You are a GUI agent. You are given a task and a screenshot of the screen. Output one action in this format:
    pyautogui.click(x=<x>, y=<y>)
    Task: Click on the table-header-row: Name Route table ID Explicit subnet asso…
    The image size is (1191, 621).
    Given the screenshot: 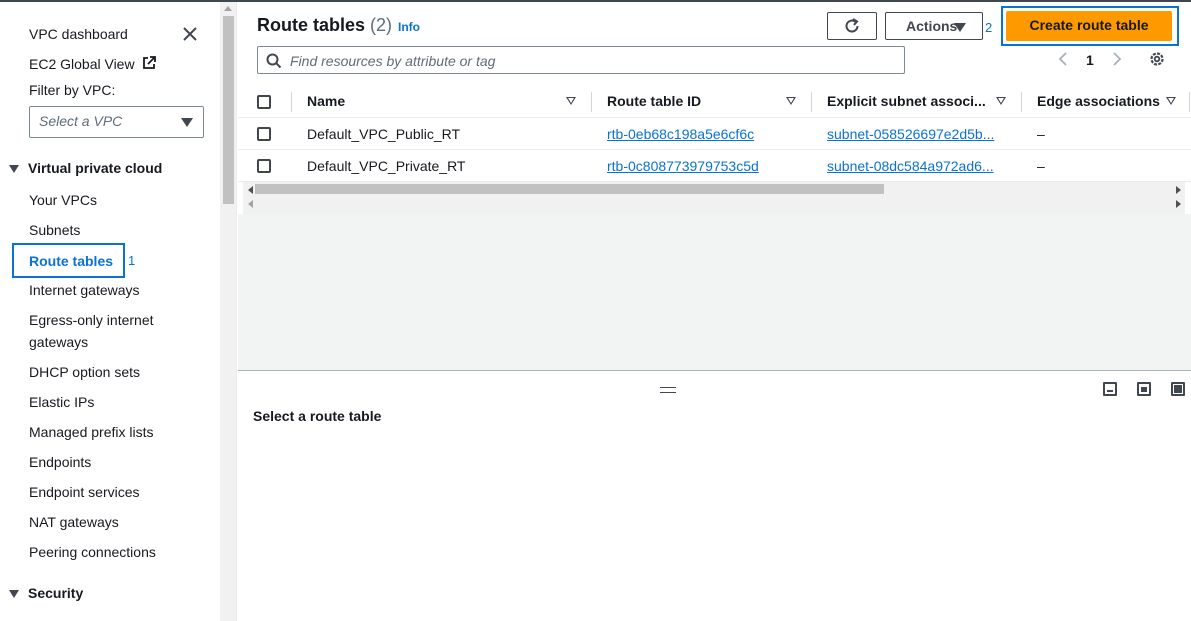 What is the action you would take?
    pyautogui.click(x=714, y=102)
    